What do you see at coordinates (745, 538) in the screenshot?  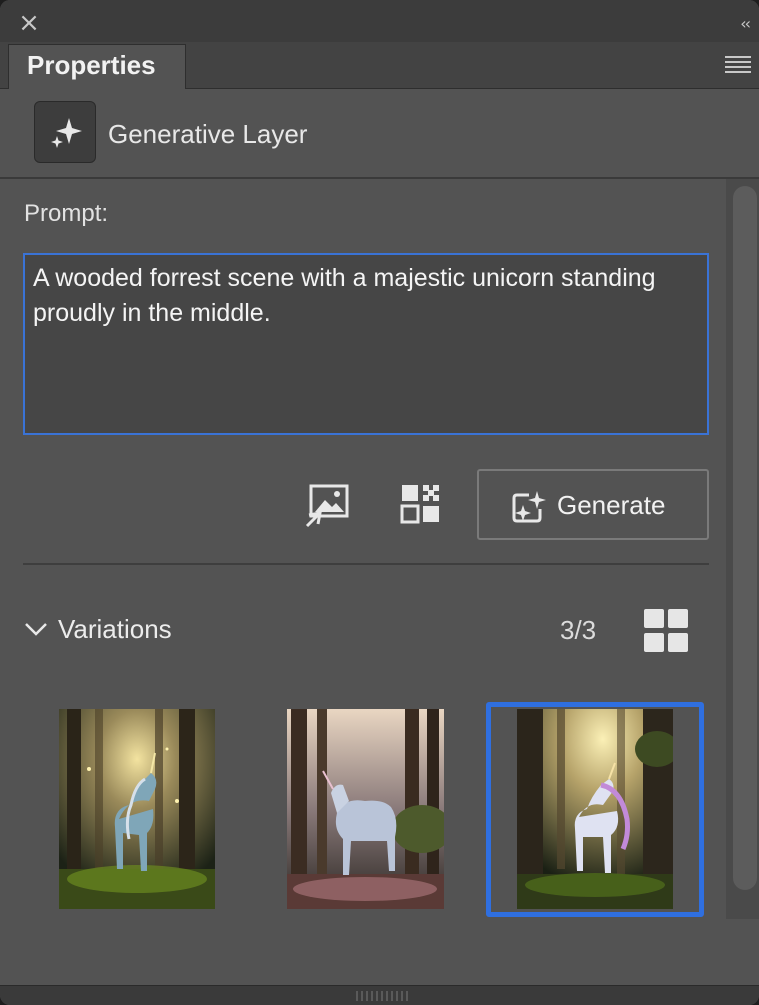 I see `scrollbar-thumb` at bounding box center [745, 538].